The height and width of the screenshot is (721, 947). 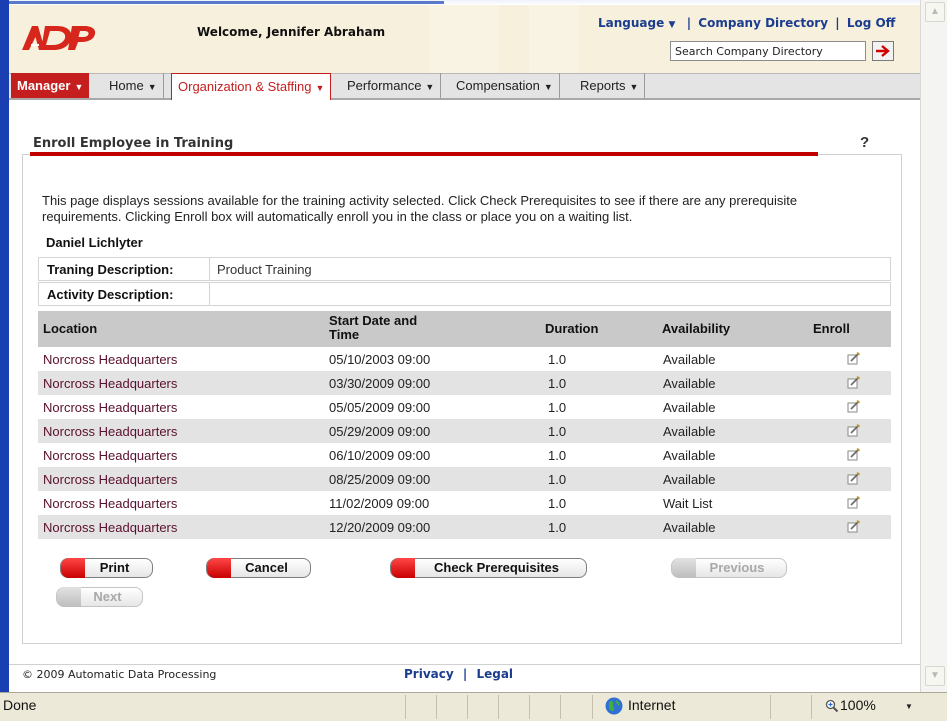 What do you see at coordinates (380, 527) in the screenshot?
I see `cell-start-date: 12/20/2009 09:00` at bounding box center [380, 527].